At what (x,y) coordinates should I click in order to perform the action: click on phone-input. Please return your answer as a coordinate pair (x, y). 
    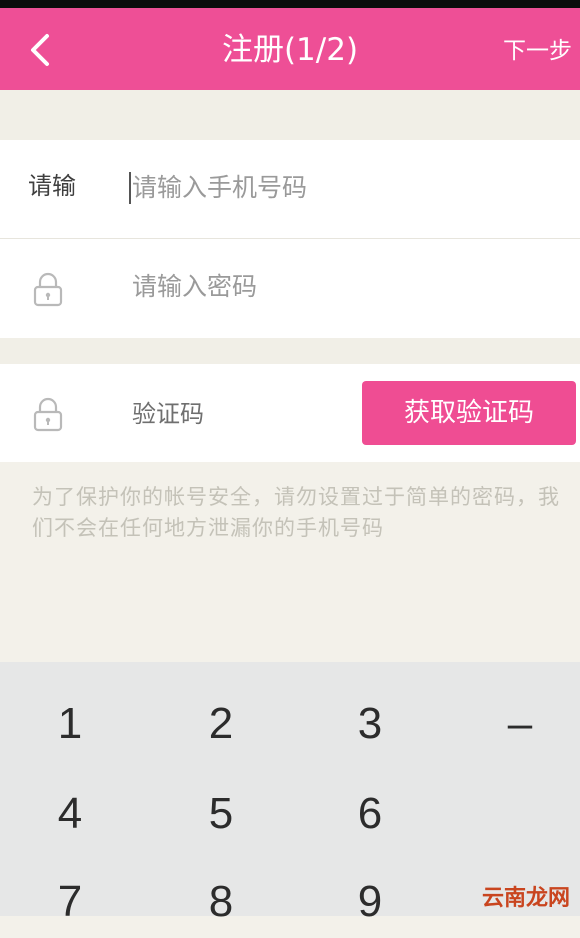
    Looking at the image, I should click on (310, 187).